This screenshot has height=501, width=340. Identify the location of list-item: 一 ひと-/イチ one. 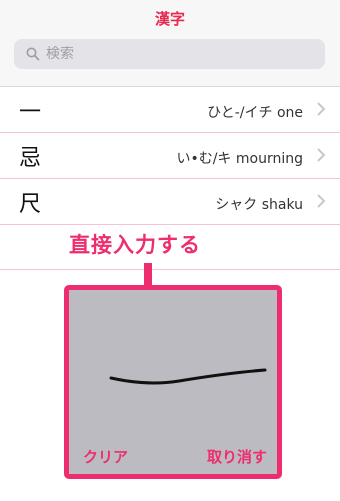
(170, 110).